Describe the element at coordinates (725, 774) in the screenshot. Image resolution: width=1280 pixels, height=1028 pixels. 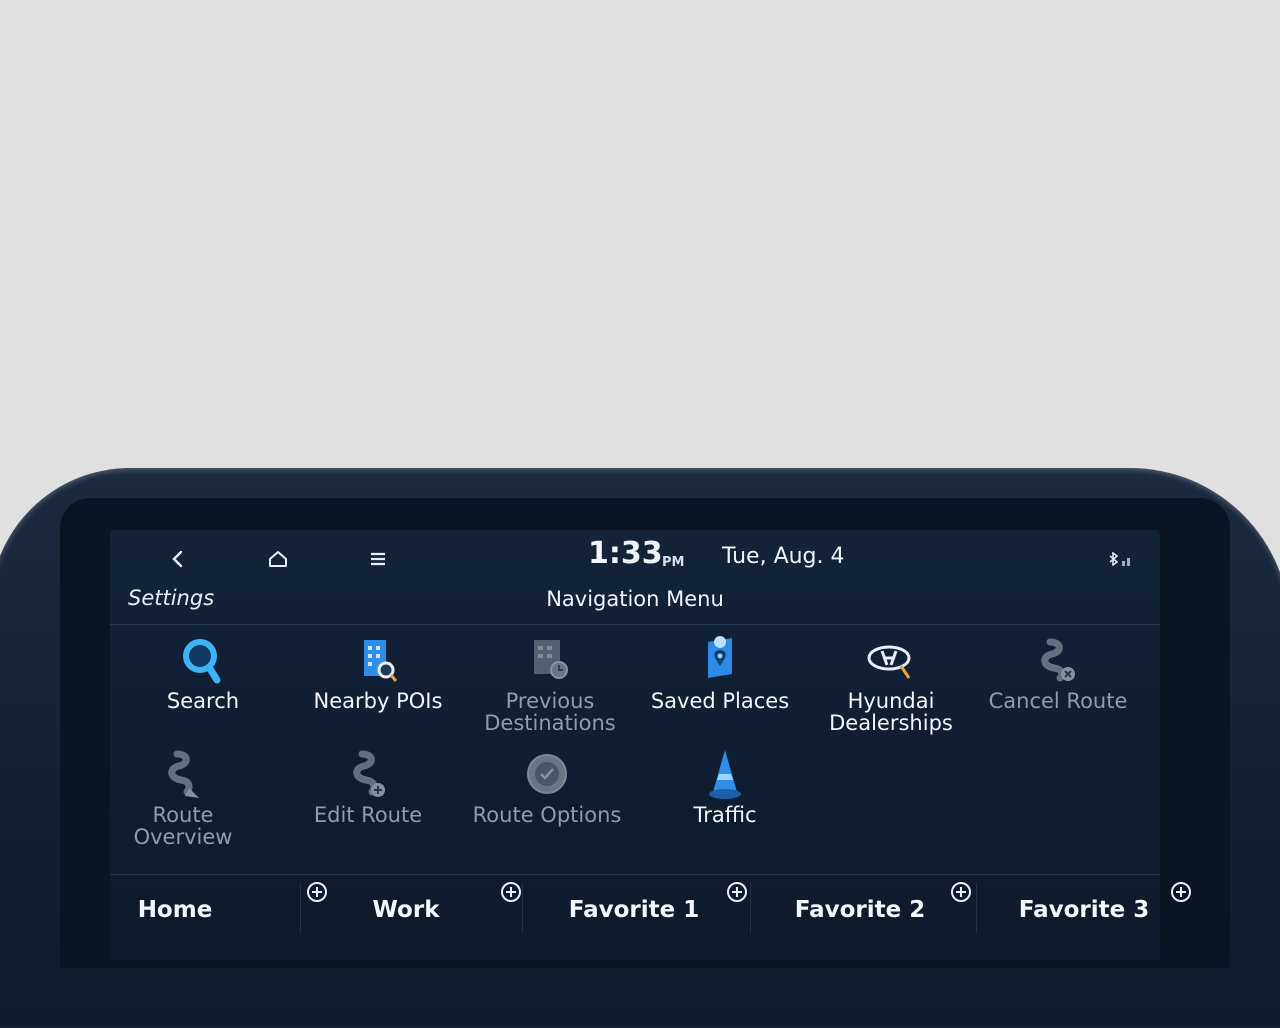
I see `traffic-cone-icon` at that location.